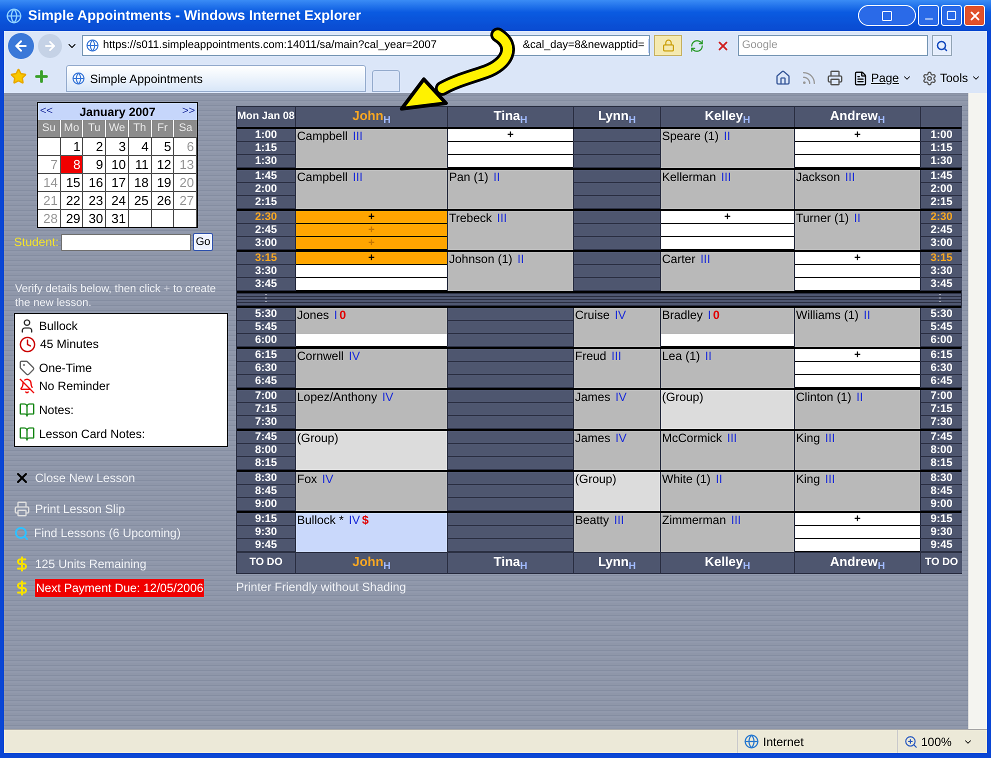  Describe the element at coordinates (727, 321) in the screenshot. I see `lesson-cell: Bradley I 0` at that location.